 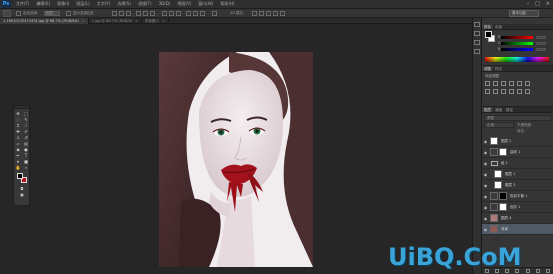 I want to click on menu-file: 文件(F), so click(x=22, y=4).